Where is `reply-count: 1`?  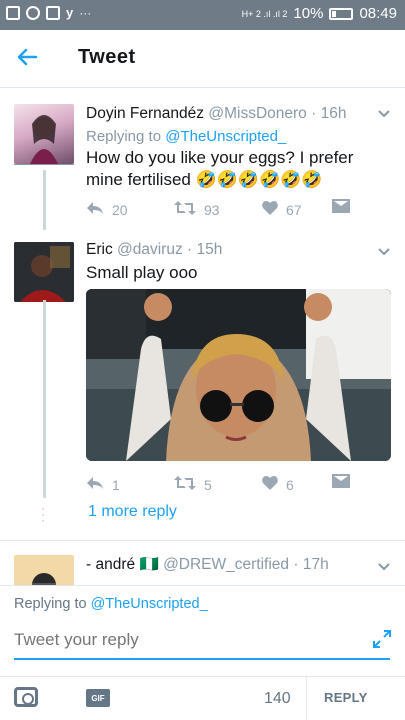 reply-count: 1 is located at coordinates (116, 484).